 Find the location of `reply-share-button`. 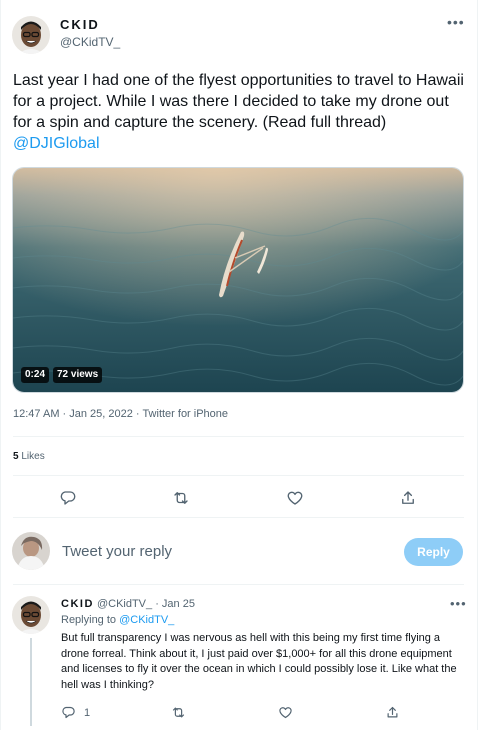

reply-share-button is located at coordinates (392, 712).